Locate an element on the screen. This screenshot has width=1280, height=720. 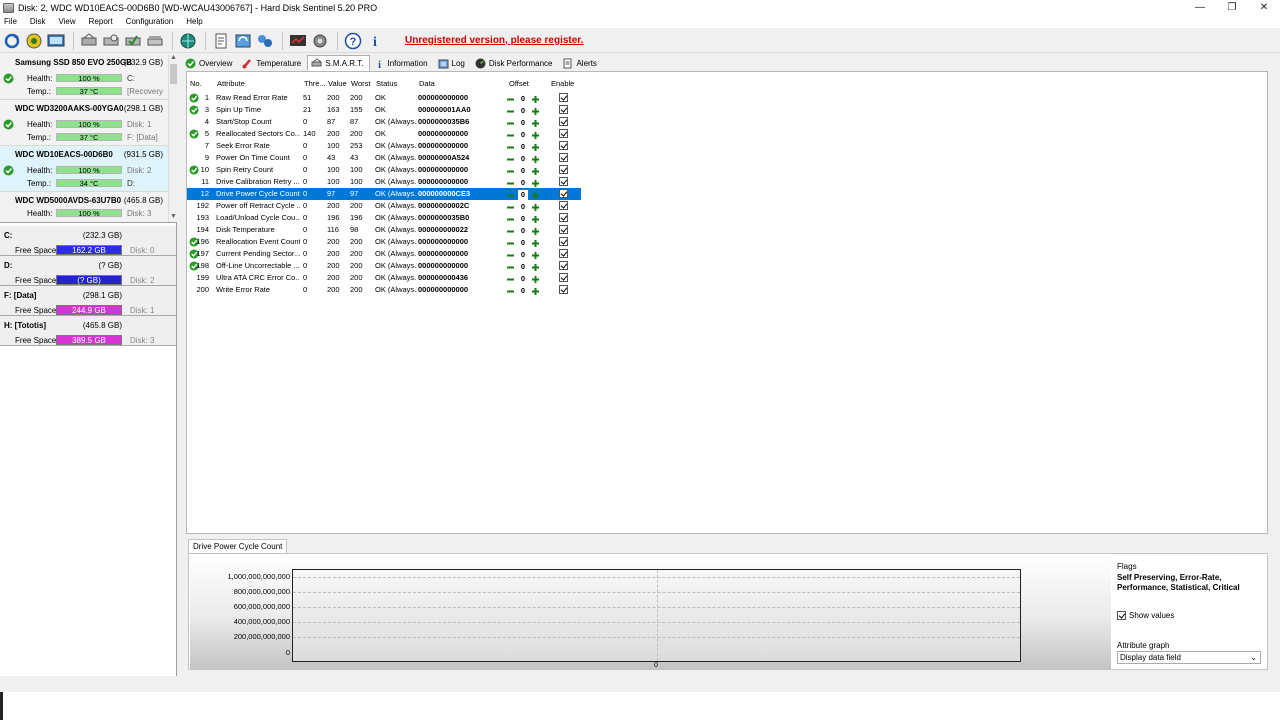
report-icon is located at coordinates (221, 41).